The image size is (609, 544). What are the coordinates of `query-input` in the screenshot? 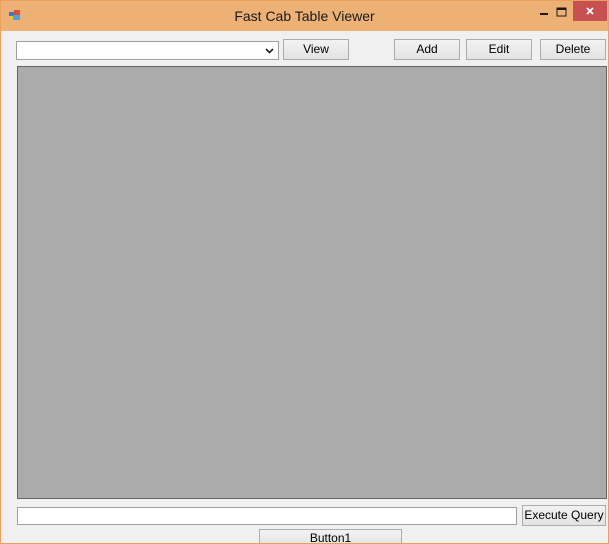 It's located at (267, 516).